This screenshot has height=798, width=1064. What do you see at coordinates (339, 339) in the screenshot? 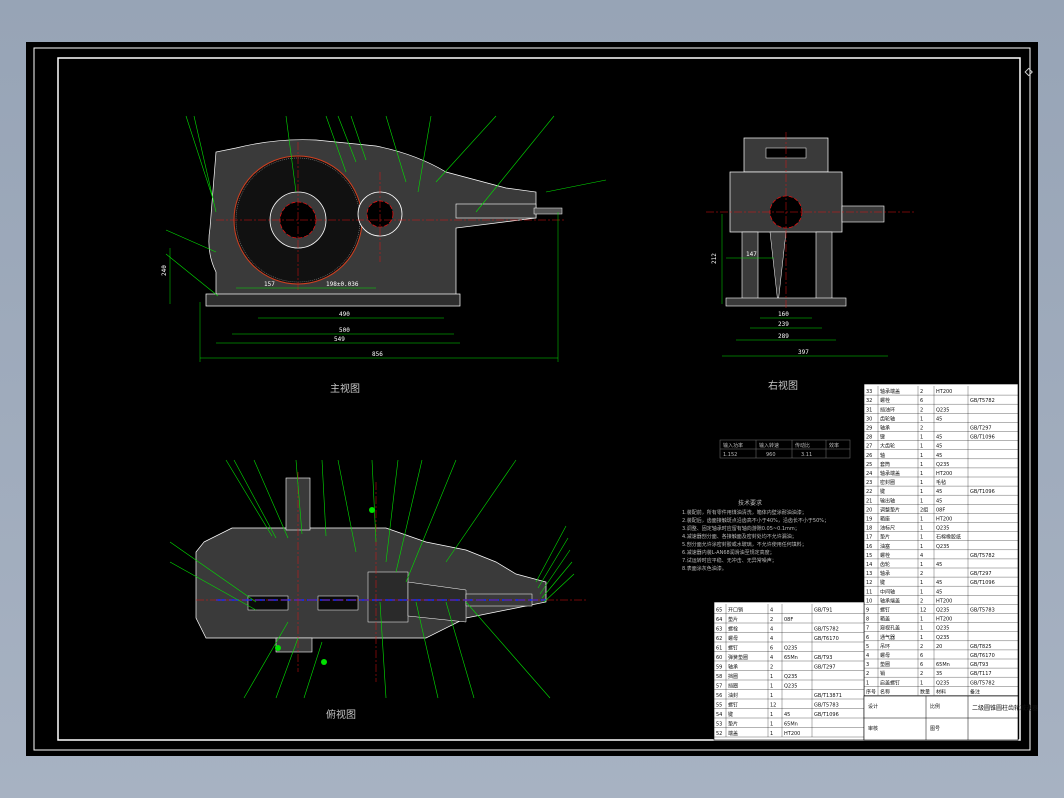
I see `dim-549: 549` at bounding box center [339, 339].